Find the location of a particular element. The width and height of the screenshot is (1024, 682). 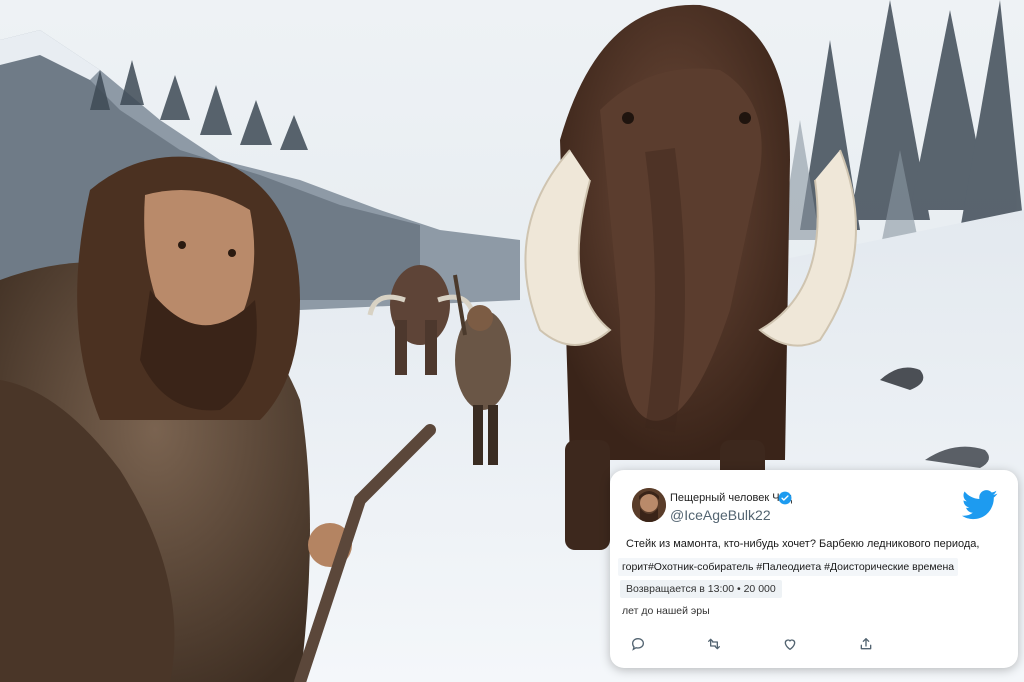

verified-badge-icon is located at coordinates (785, 498).